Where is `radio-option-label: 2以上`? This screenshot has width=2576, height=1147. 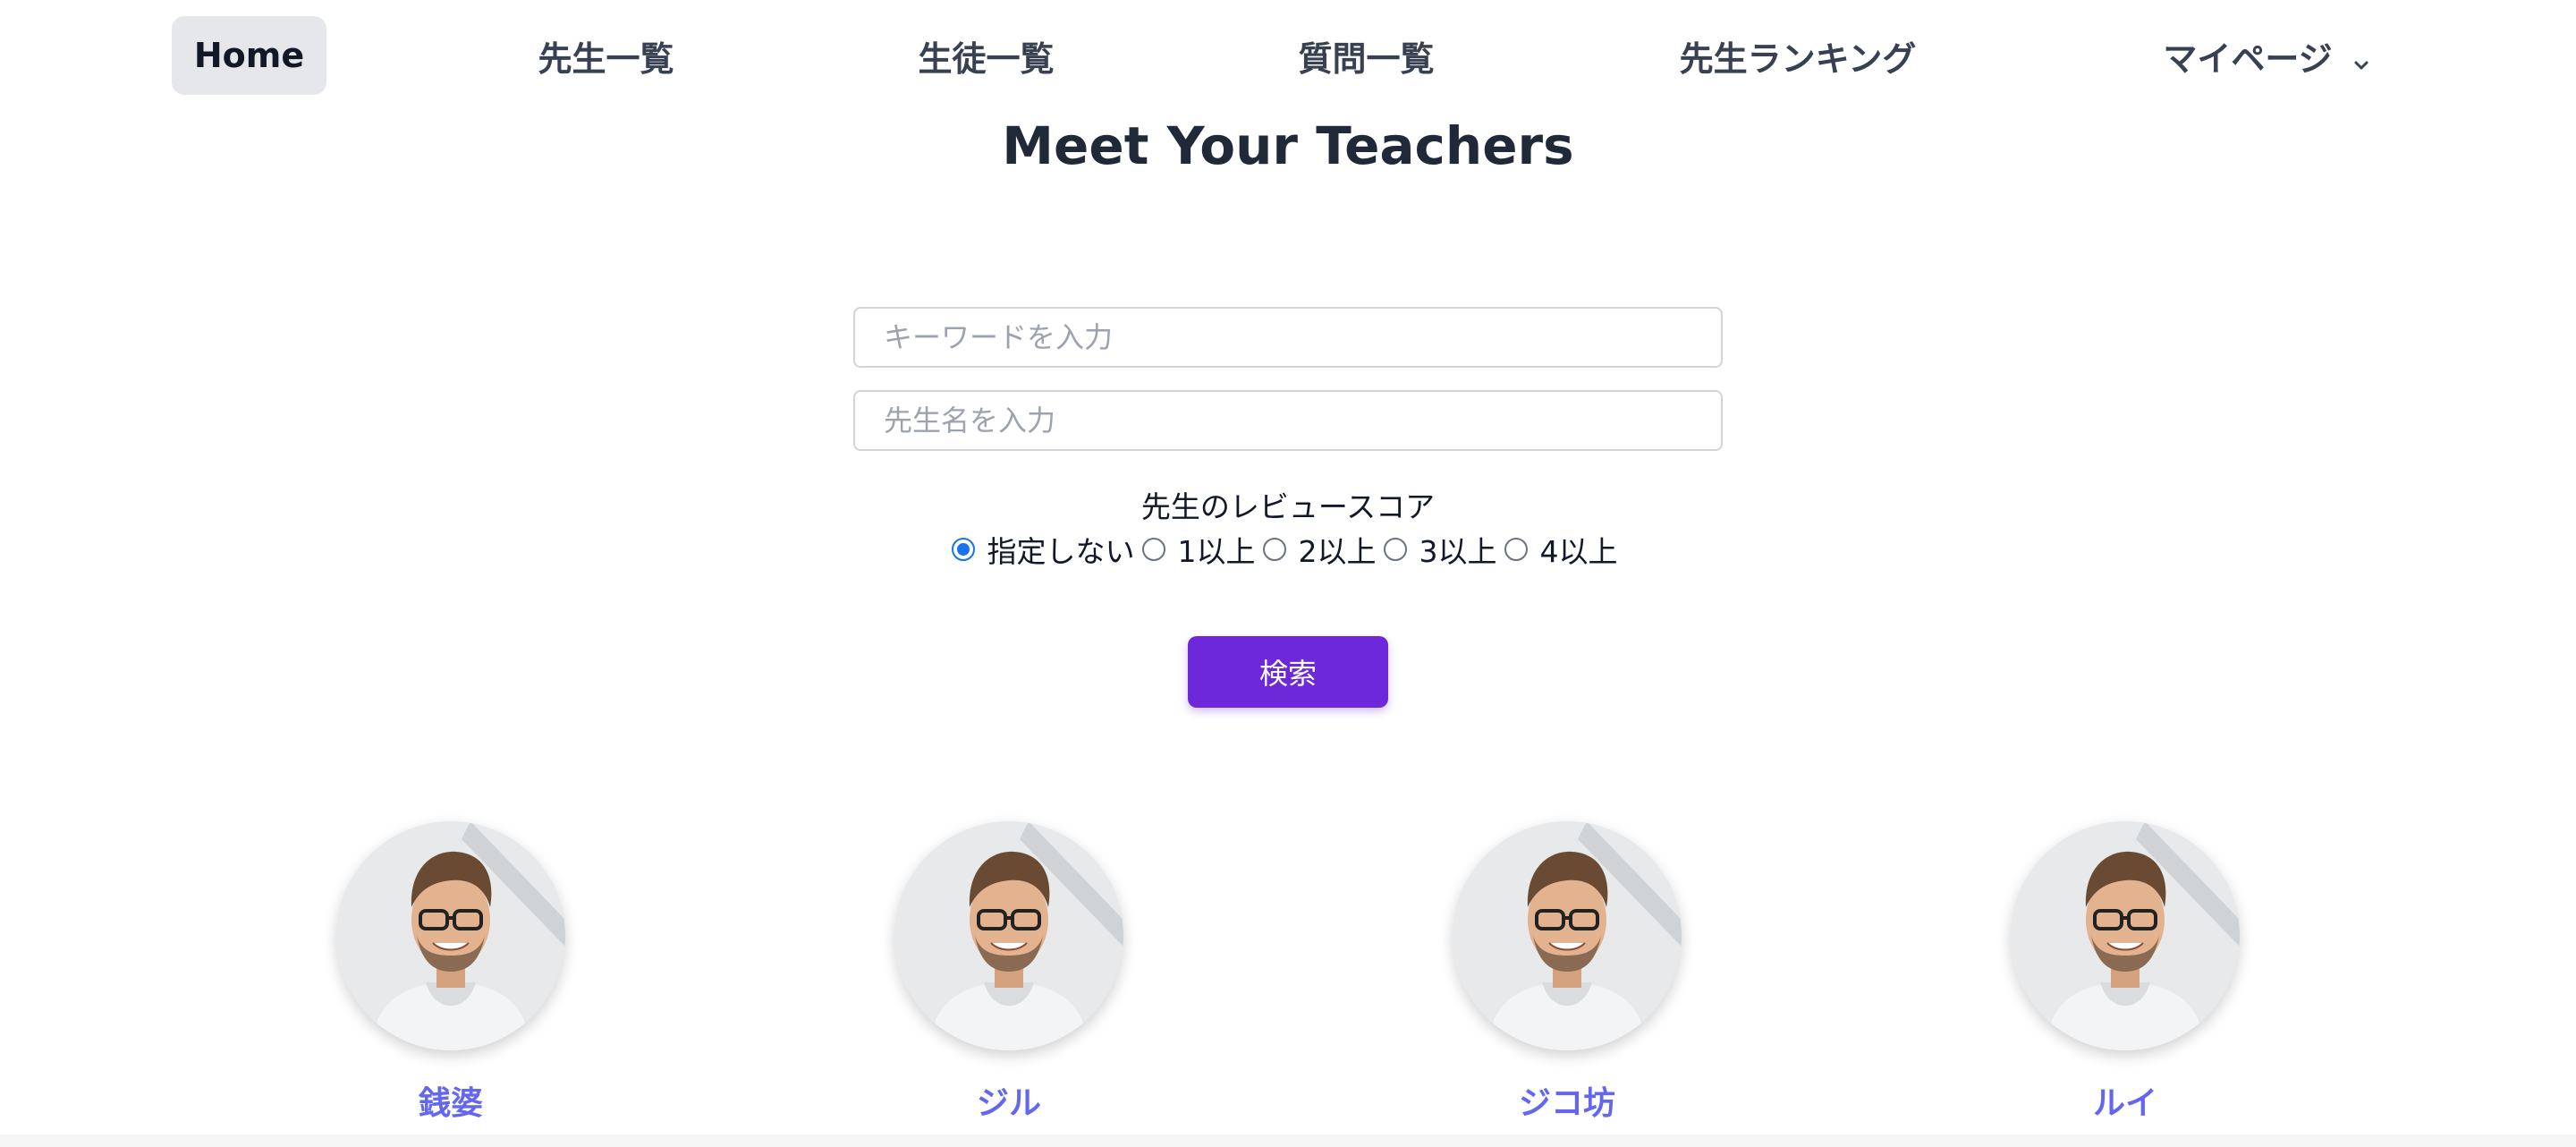 radio-option-label: 2以上 is located at coordinates (1337, 551).